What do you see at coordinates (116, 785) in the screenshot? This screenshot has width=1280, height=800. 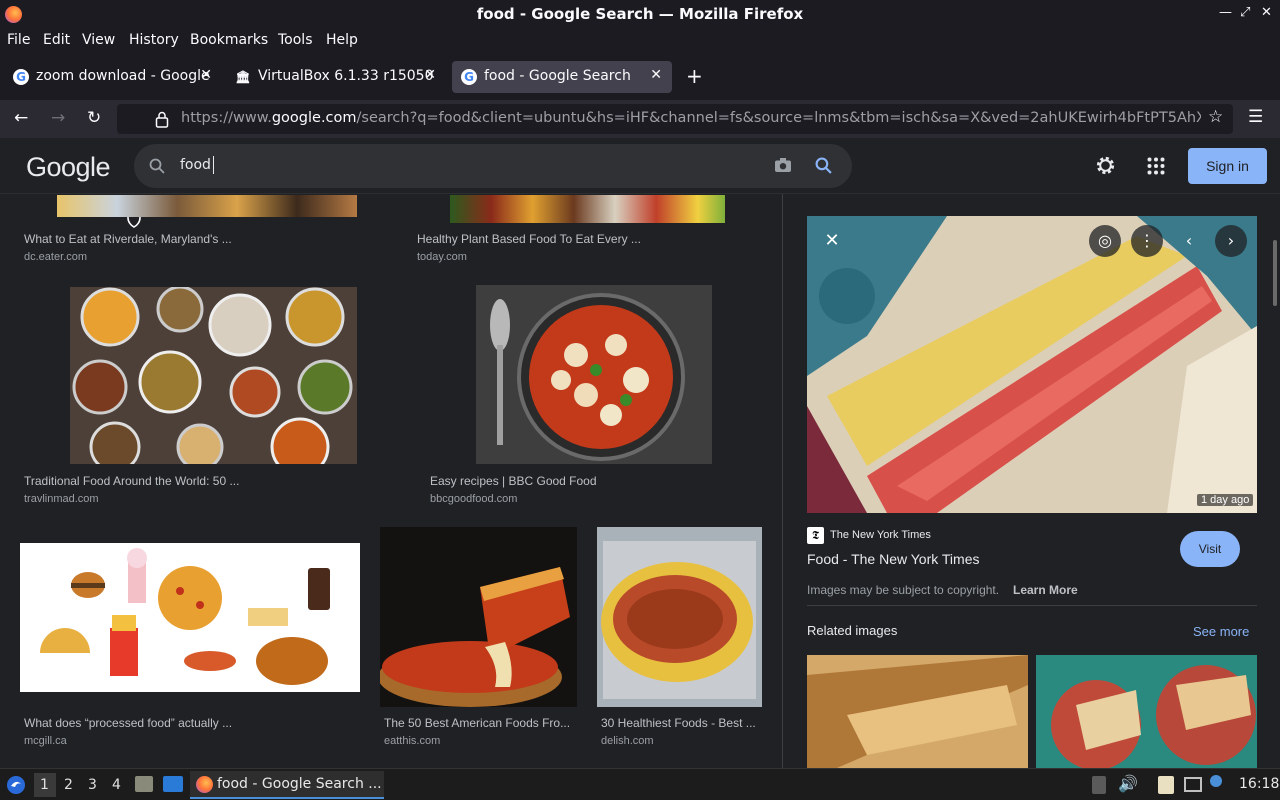 I see `workspace-4: 4` at bounding box center [116, 785].